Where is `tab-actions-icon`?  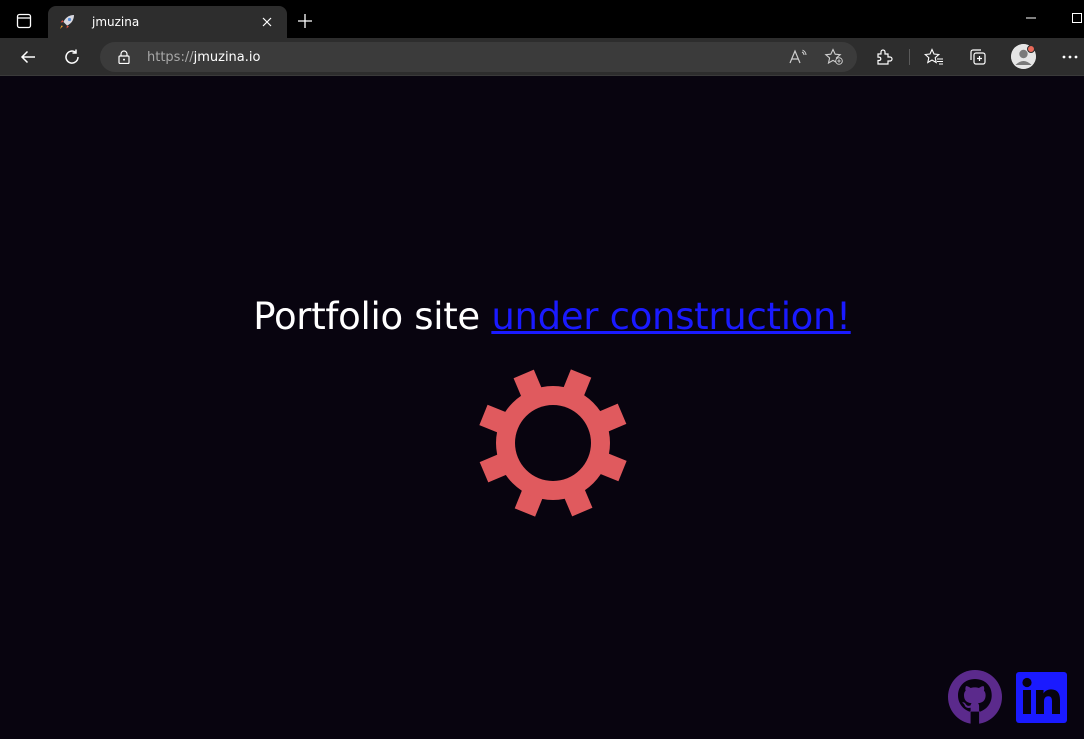 tab-actions-icon is located at coordinates (24, 21).